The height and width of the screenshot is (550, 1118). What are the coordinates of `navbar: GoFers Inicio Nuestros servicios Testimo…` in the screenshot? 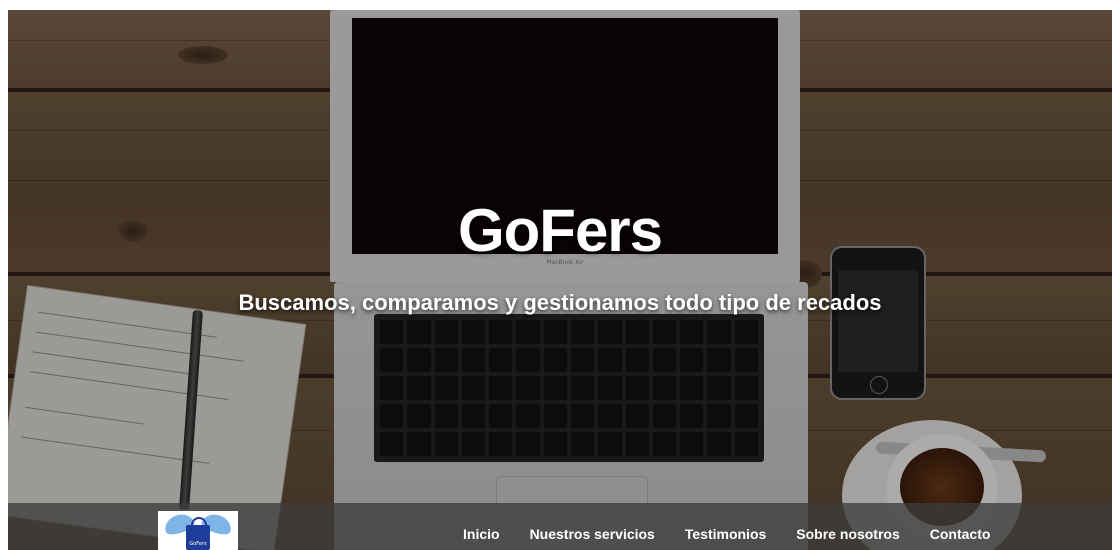 It's located at (560, 526).